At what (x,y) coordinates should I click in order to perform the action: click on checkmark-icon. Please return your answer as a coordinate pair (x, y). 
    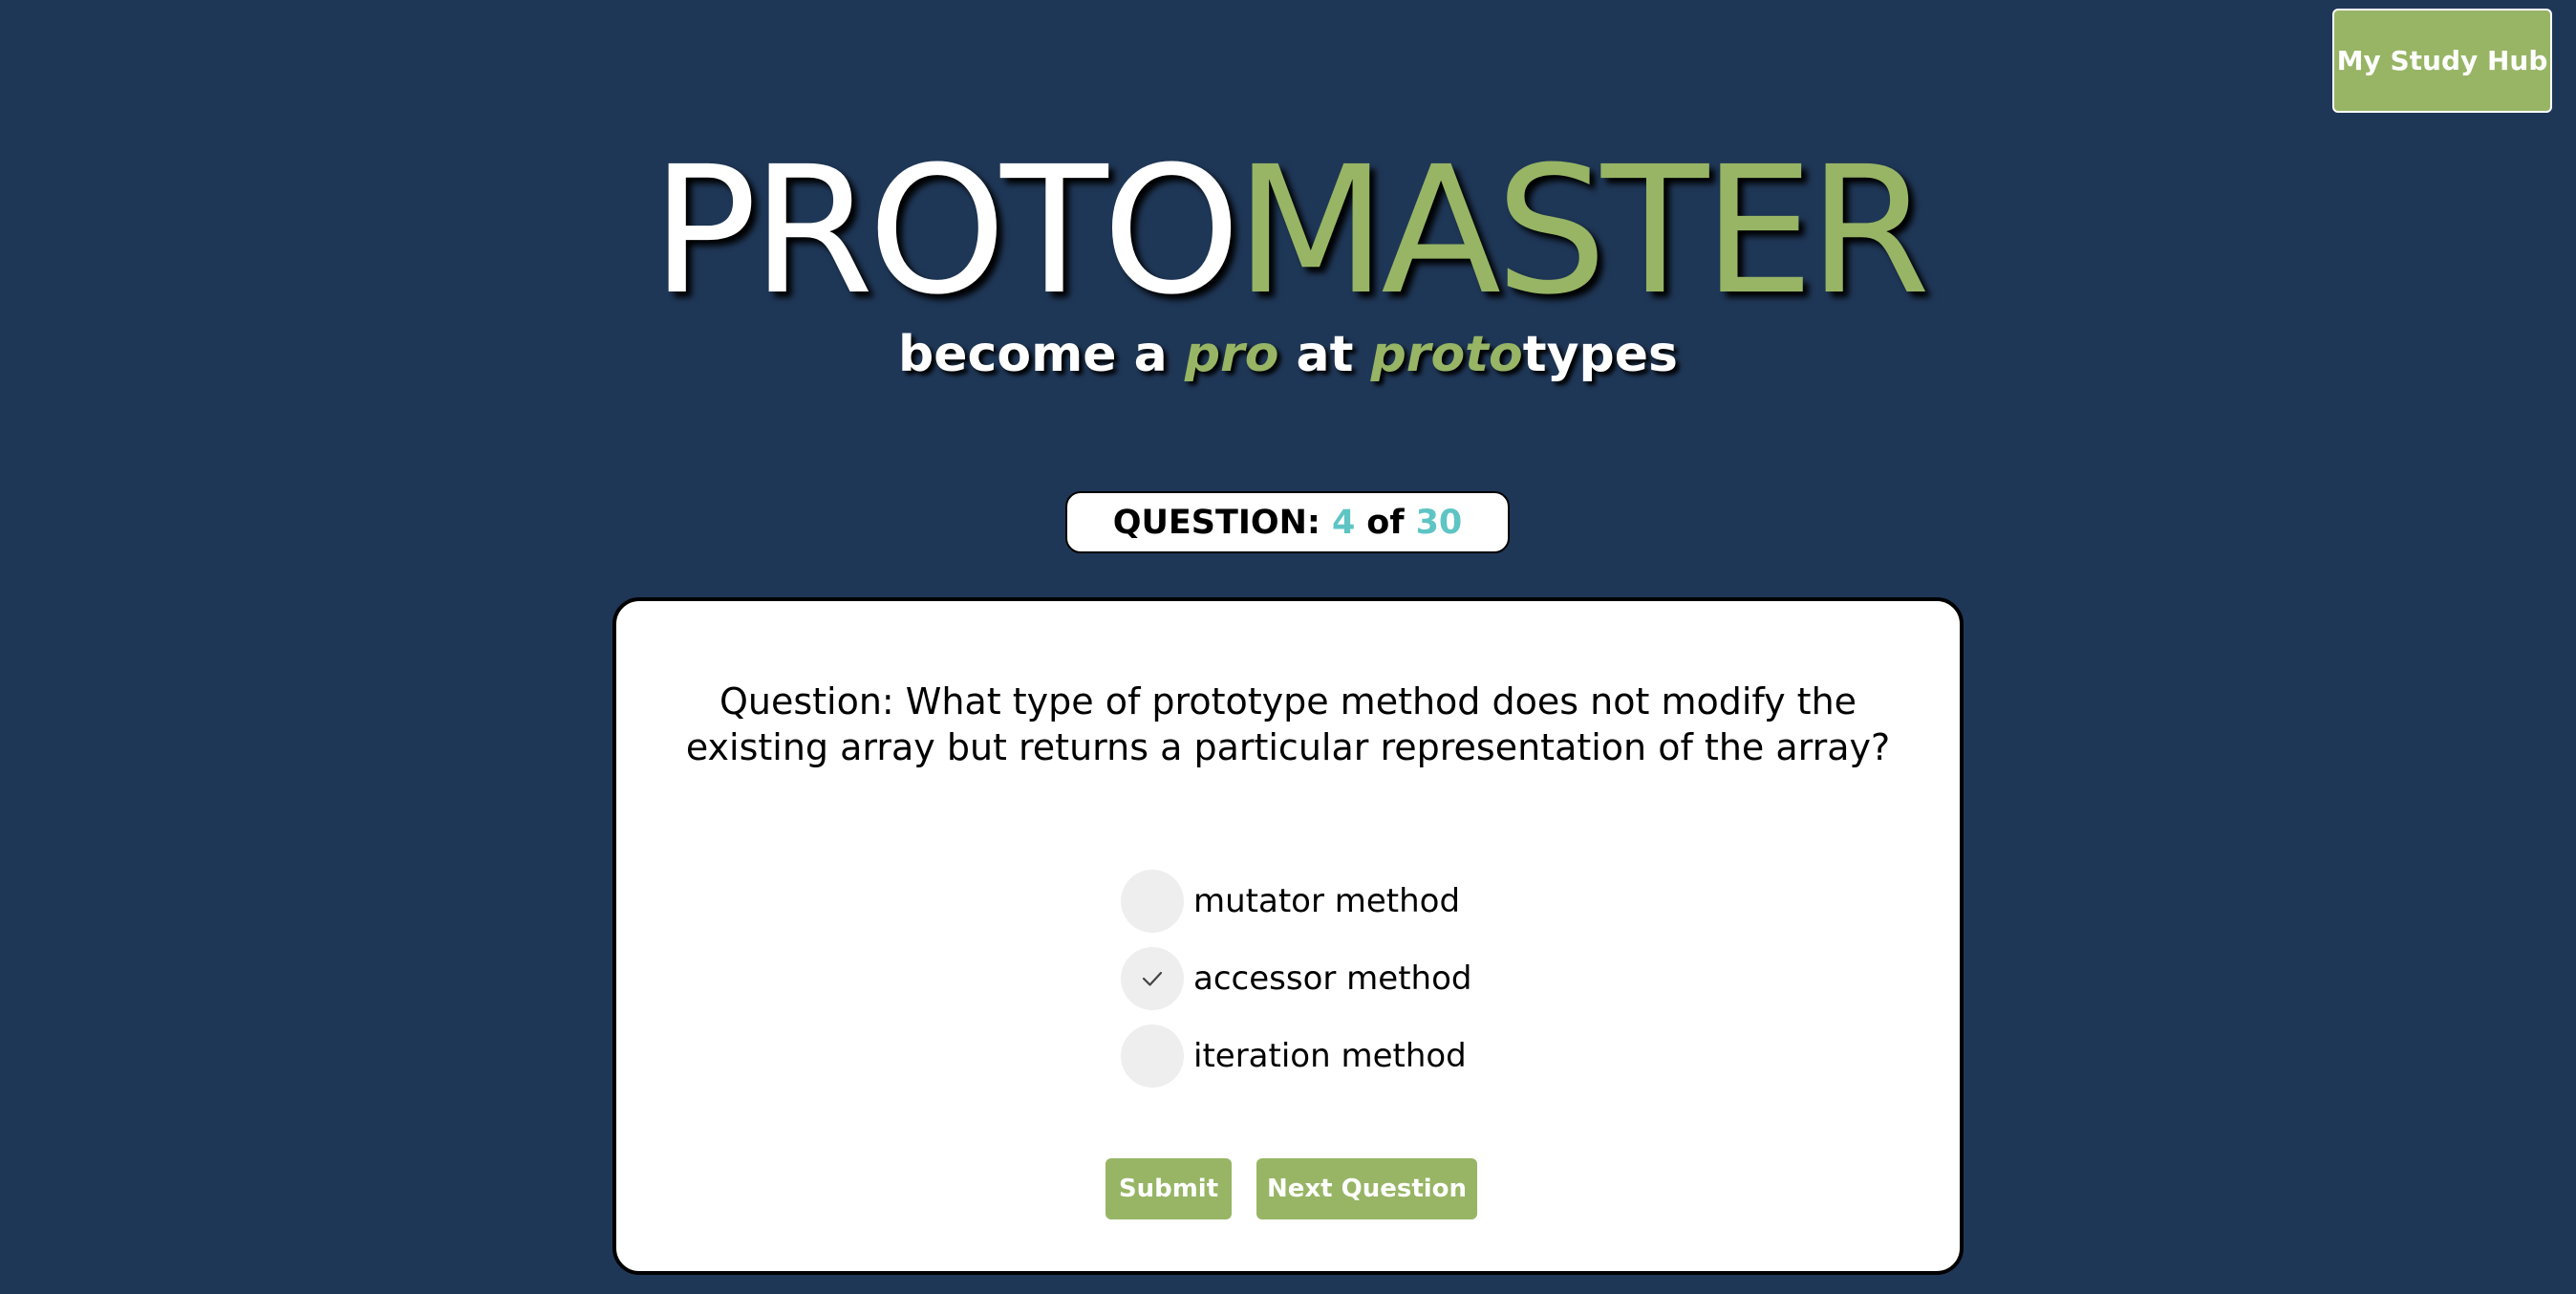
    Looking at the image, I should click on (1152, 978).